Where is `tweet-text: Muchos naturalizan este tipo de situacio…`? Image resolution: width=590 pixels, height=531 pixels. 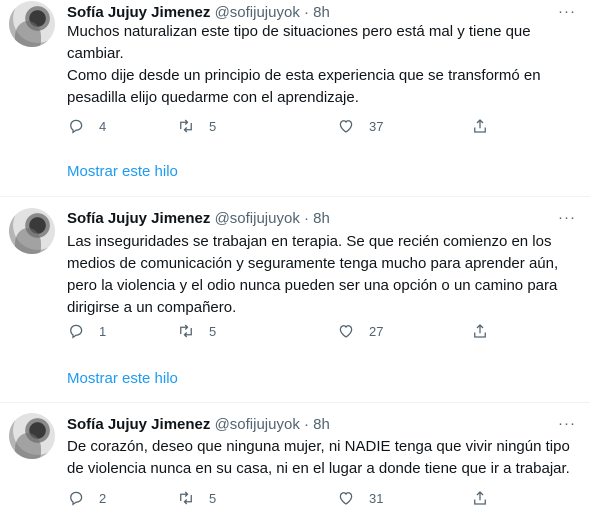
tweet-text: Muchos naturalizan este tipo de situacio… is located at coordinates (304, 64).